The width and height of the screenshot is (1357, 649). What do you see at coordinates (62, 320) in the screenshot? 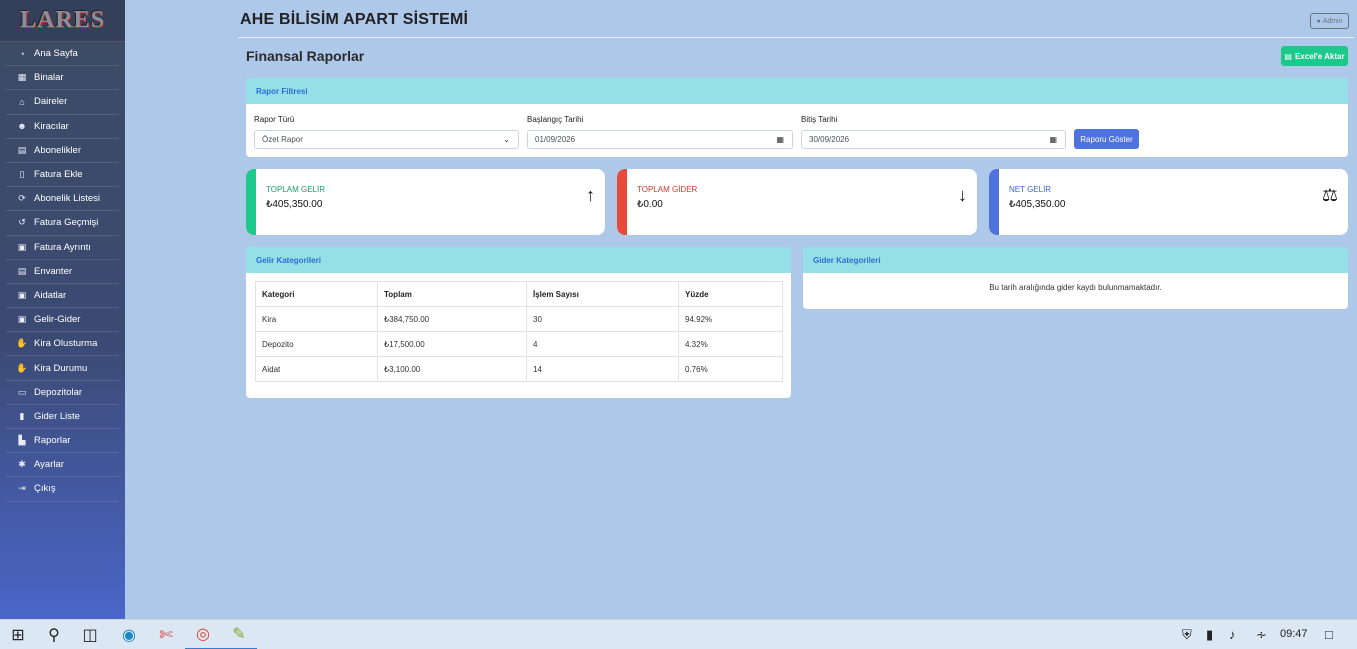
I see `sidebar-item-gelir-gider: ▣ Gelir-Gider` at bounding box center [62, 320].